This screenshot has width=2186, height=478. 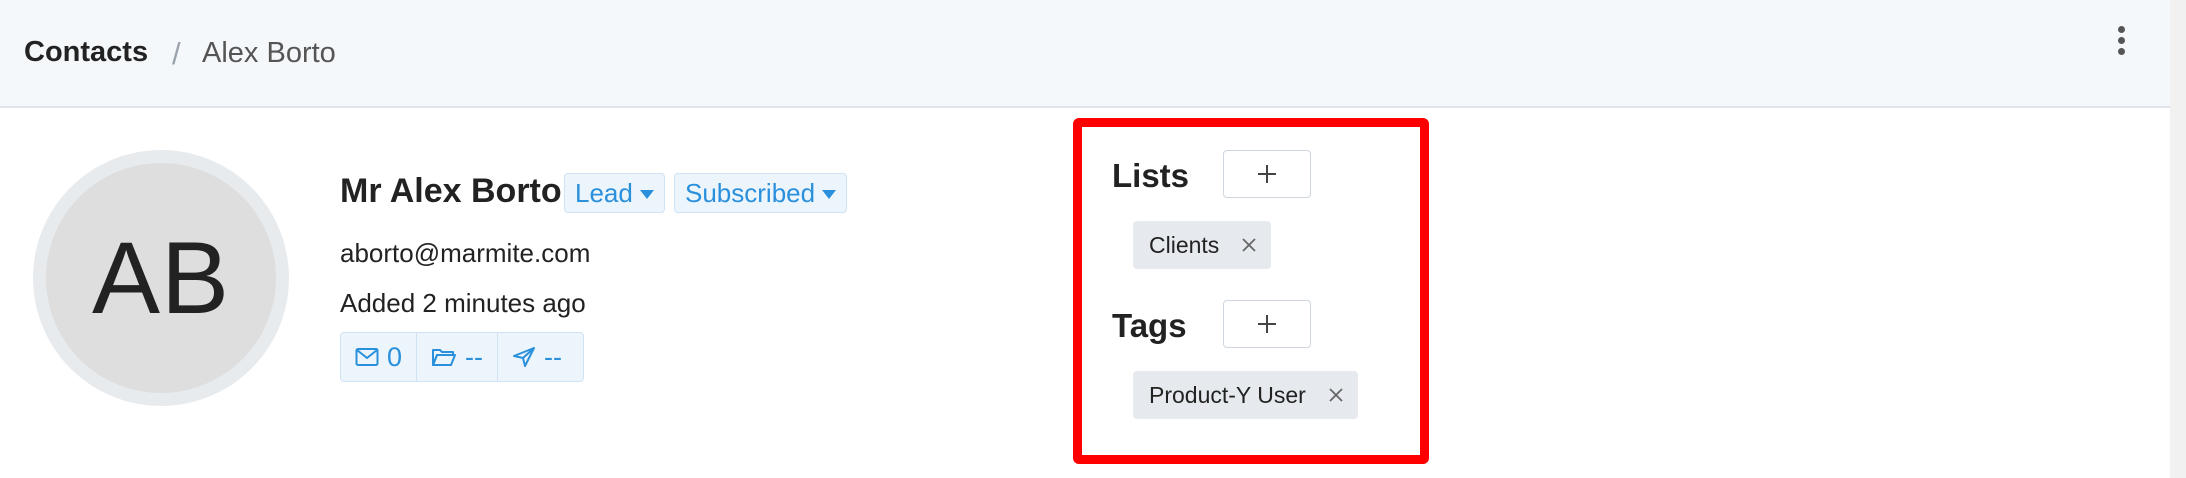 I want to click on envelope-icon, so click(x=367, y=357).